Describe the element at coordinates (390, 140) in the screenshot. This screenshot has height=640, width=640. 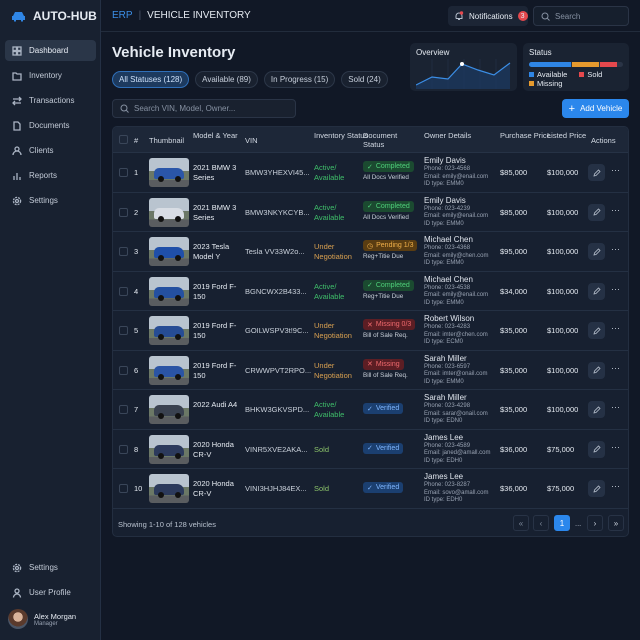
I see `column-header: Document Status` at that location.